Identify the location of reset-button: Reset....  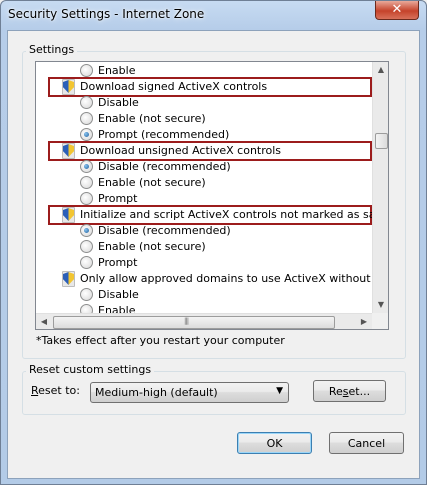
(349, 391).